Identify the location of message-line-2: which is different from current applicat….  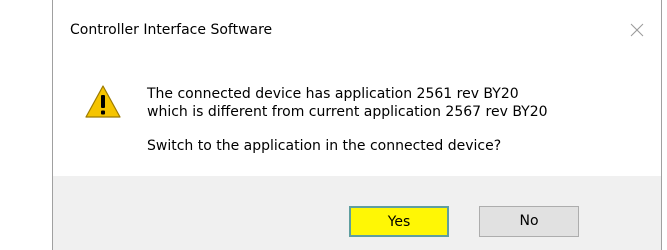
(347, 112).